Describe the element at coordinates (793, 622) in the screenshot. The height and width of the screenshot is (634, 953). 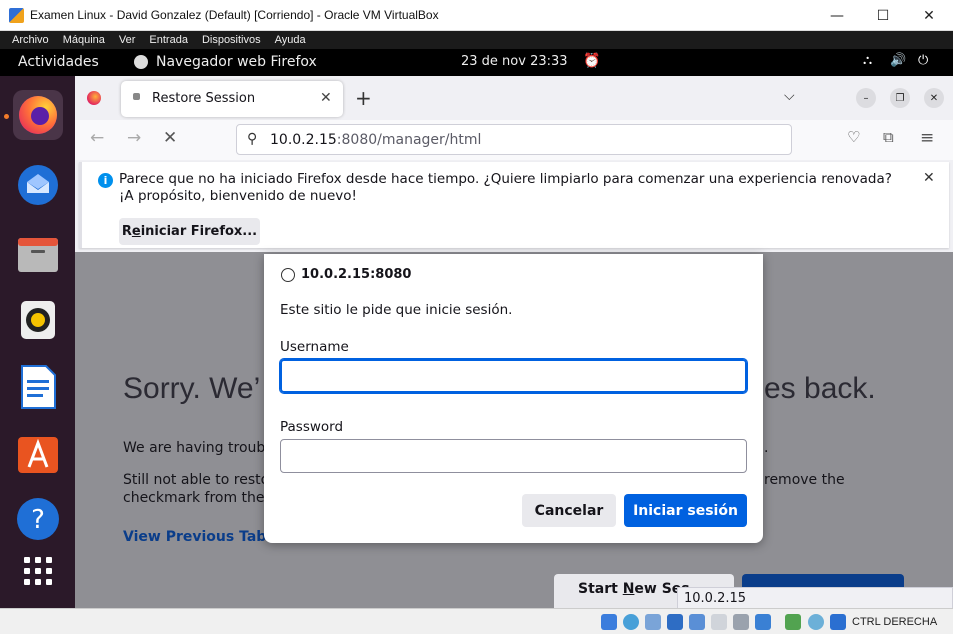
I see `cpu-icon` at that location.